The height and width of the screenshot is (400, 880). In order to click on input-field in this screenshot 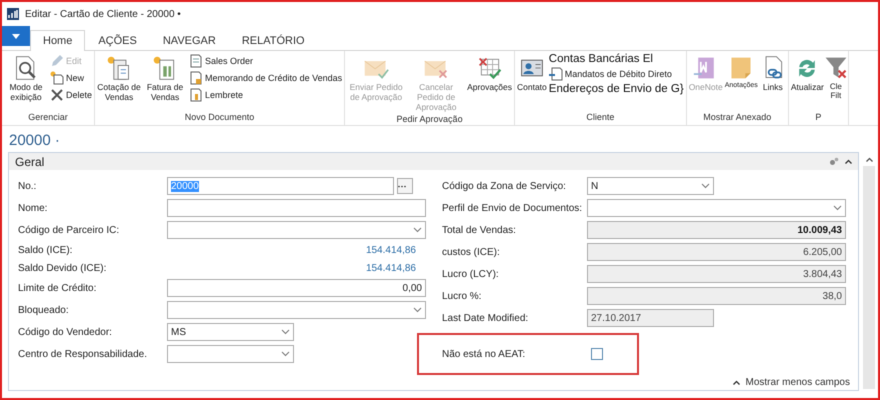, I will do `click(296, 208)`.